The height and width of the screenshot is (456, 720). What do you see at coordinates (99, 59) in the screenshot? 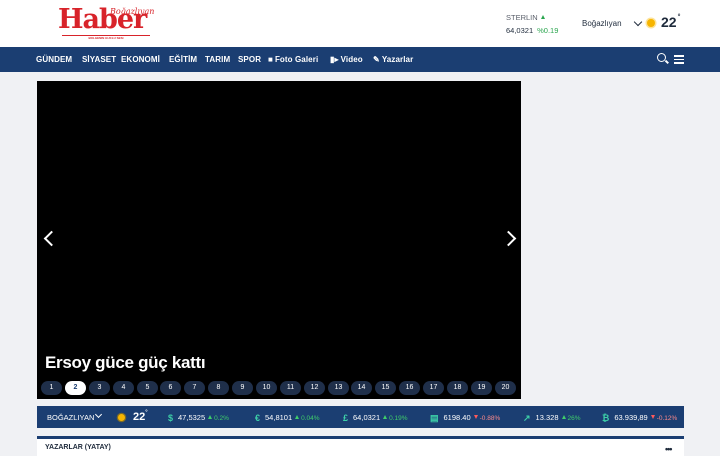
I see `nav-item-siyaset: SİYASET` at bounding box center [99, 59].